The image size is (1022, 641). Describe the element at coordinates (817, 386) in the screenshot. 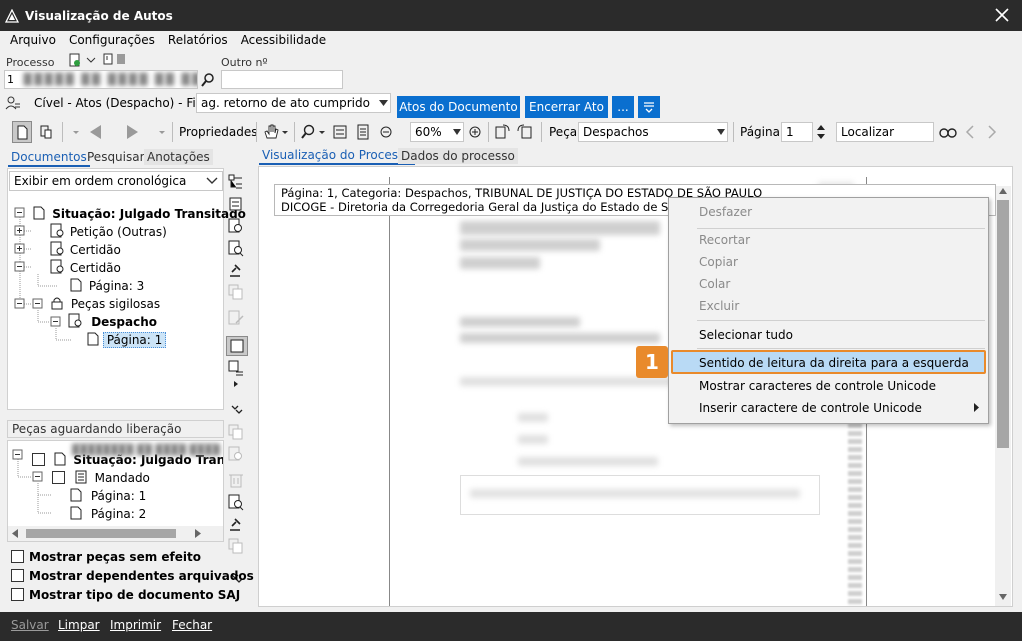

I see `menu-mostrar-unicode: Mostrar caracteres de controle Unicode` at that location.